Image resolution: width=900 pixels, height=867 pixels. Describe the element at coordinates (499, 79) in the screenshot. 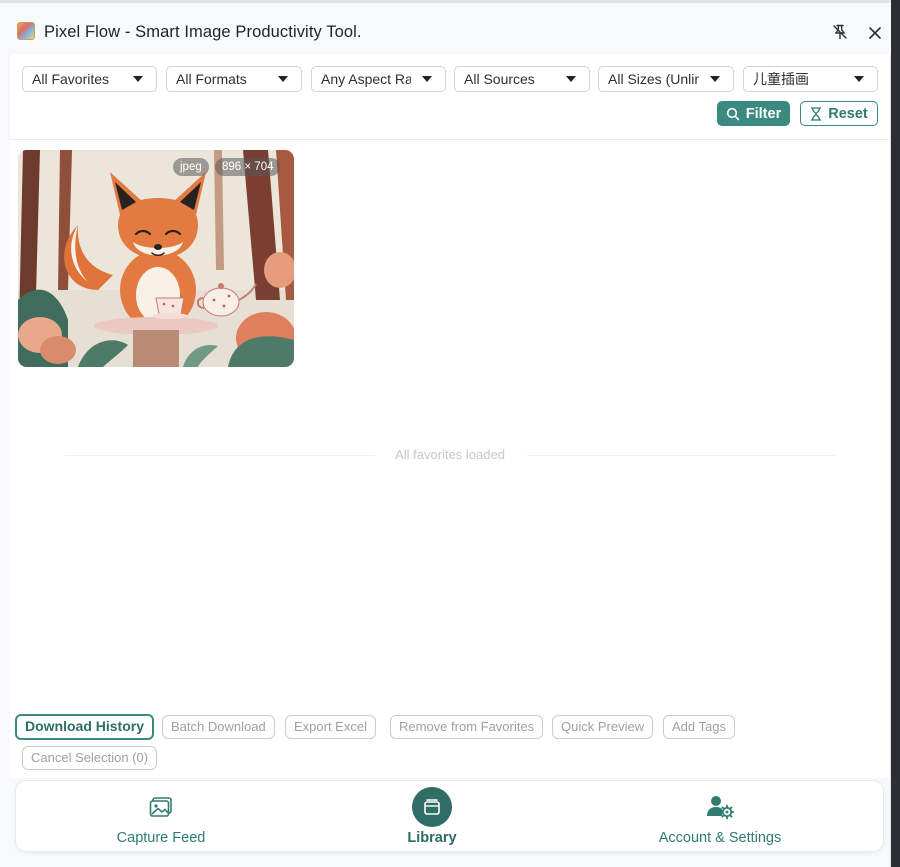

I see `sources-select-value: All Sources` at that location.